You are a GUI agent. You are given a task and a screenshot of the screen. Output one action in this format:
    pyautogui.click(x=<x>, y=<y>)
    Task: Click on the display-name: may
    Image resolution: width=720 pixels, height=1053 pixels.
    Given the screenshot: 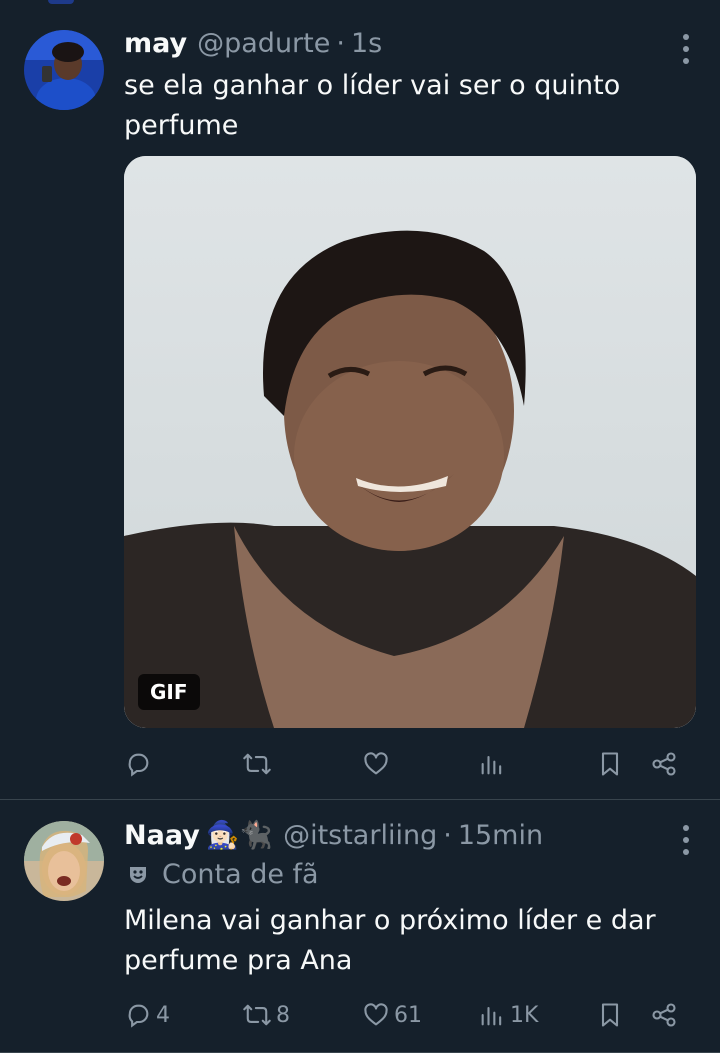 What is the action you would take?
    pyautogui.click(x=155, y=43)
    